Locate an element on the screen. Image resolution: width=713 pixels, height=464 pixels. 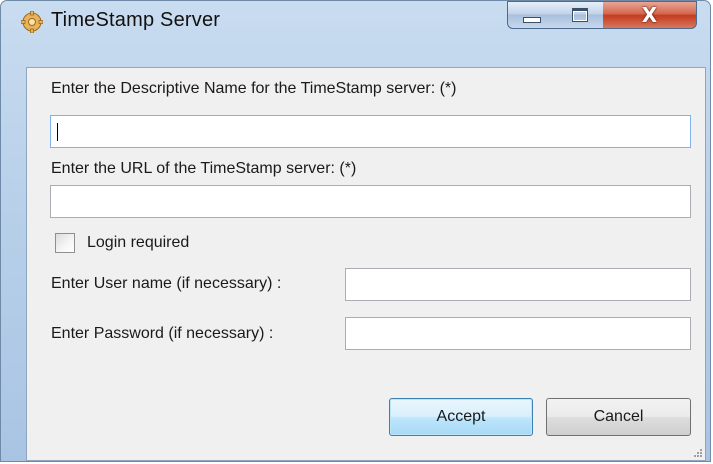
password-label: Enter Password (if necessary) : is located at coordinates (162, 333).